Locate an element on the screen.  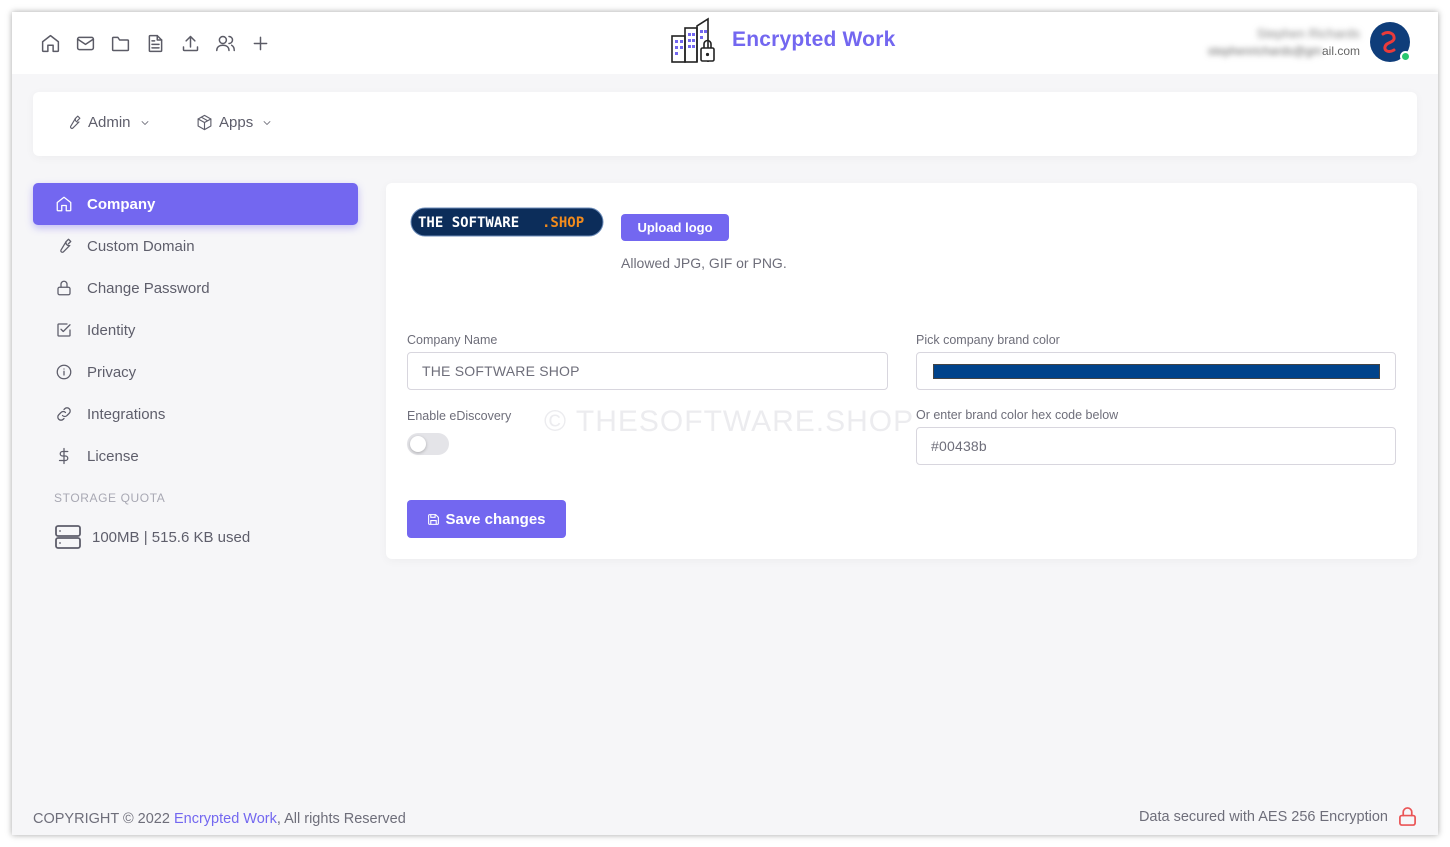
check-square-icon is located at coordinates (64, 330).